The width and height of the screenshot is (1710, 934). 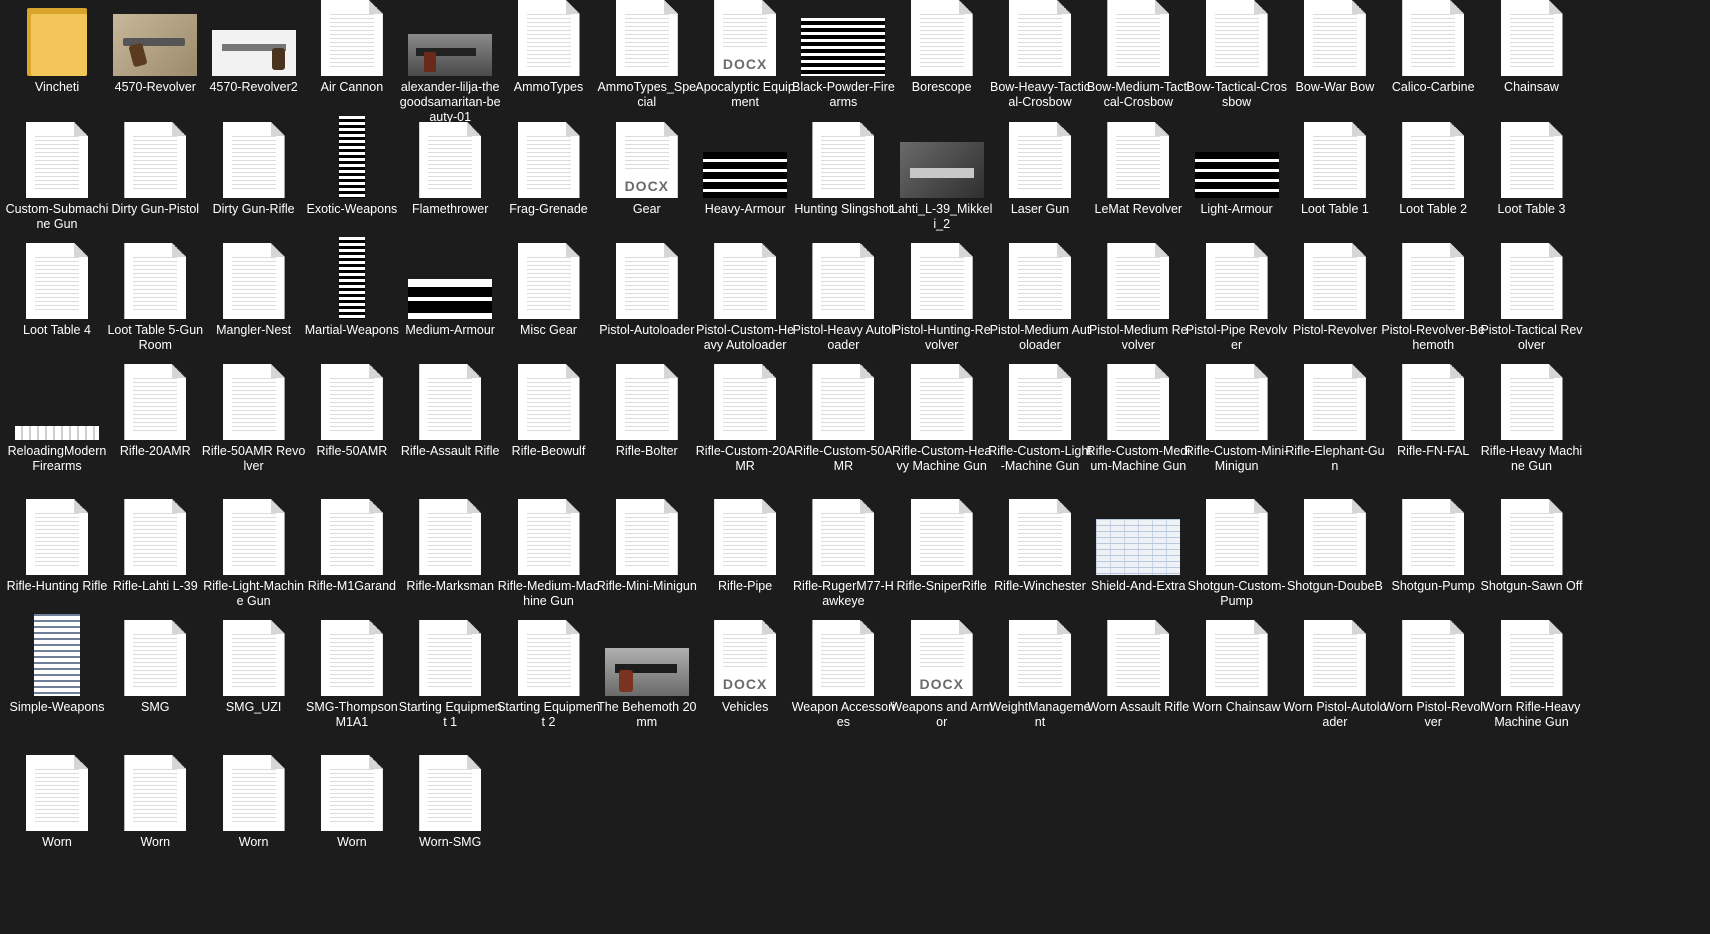 I want to click on file-item: WeightManagement, so click(x=1040, y=675).